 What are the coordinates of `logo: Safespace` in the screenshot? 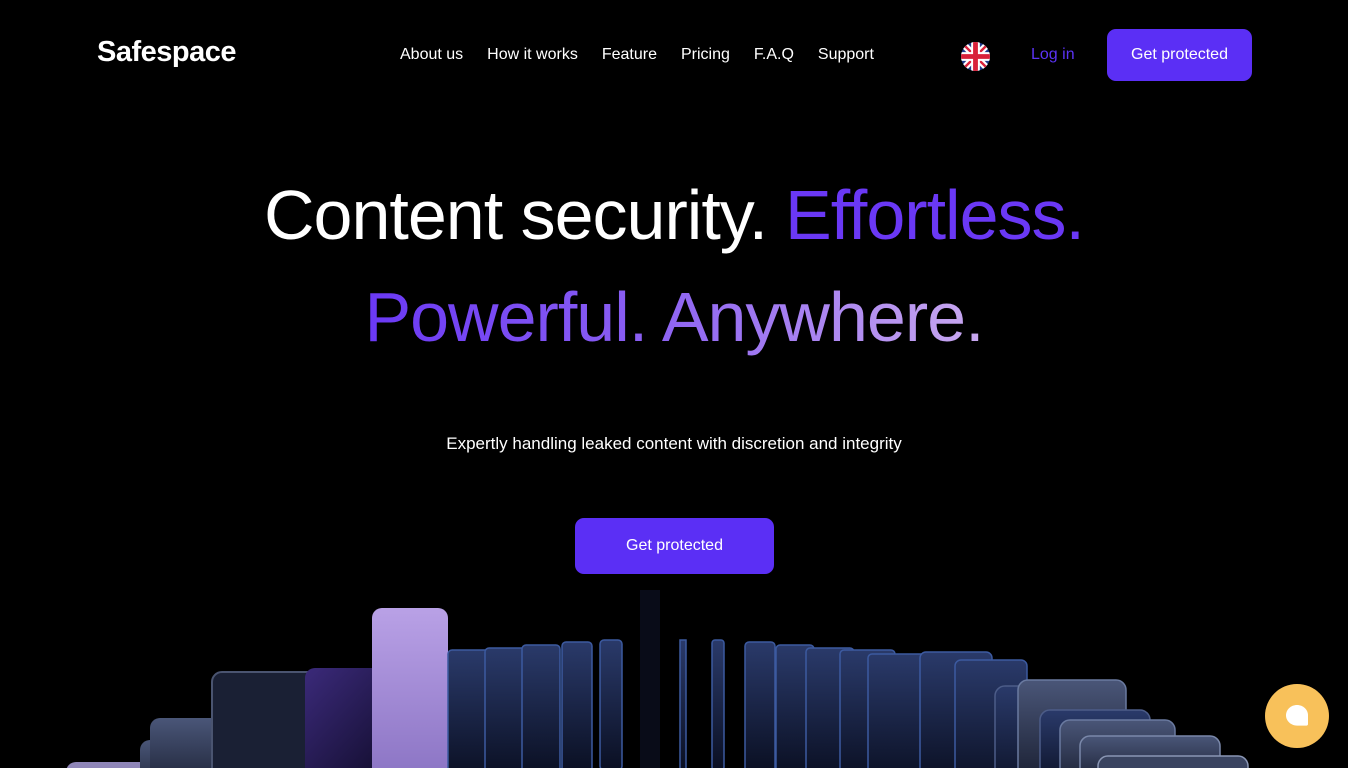 It's located at (167, 52).